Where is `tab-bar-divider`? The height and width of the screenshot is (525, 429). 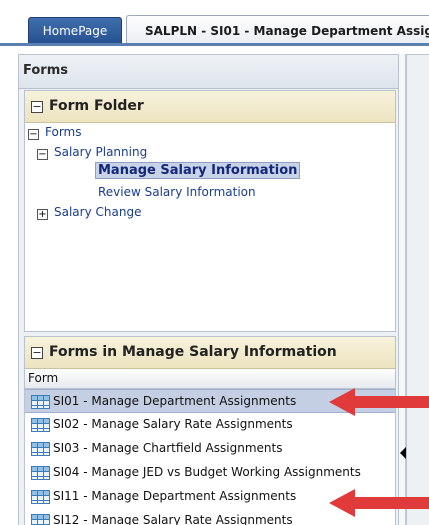 tab-bar-divider is located at coordinates (214, 44).